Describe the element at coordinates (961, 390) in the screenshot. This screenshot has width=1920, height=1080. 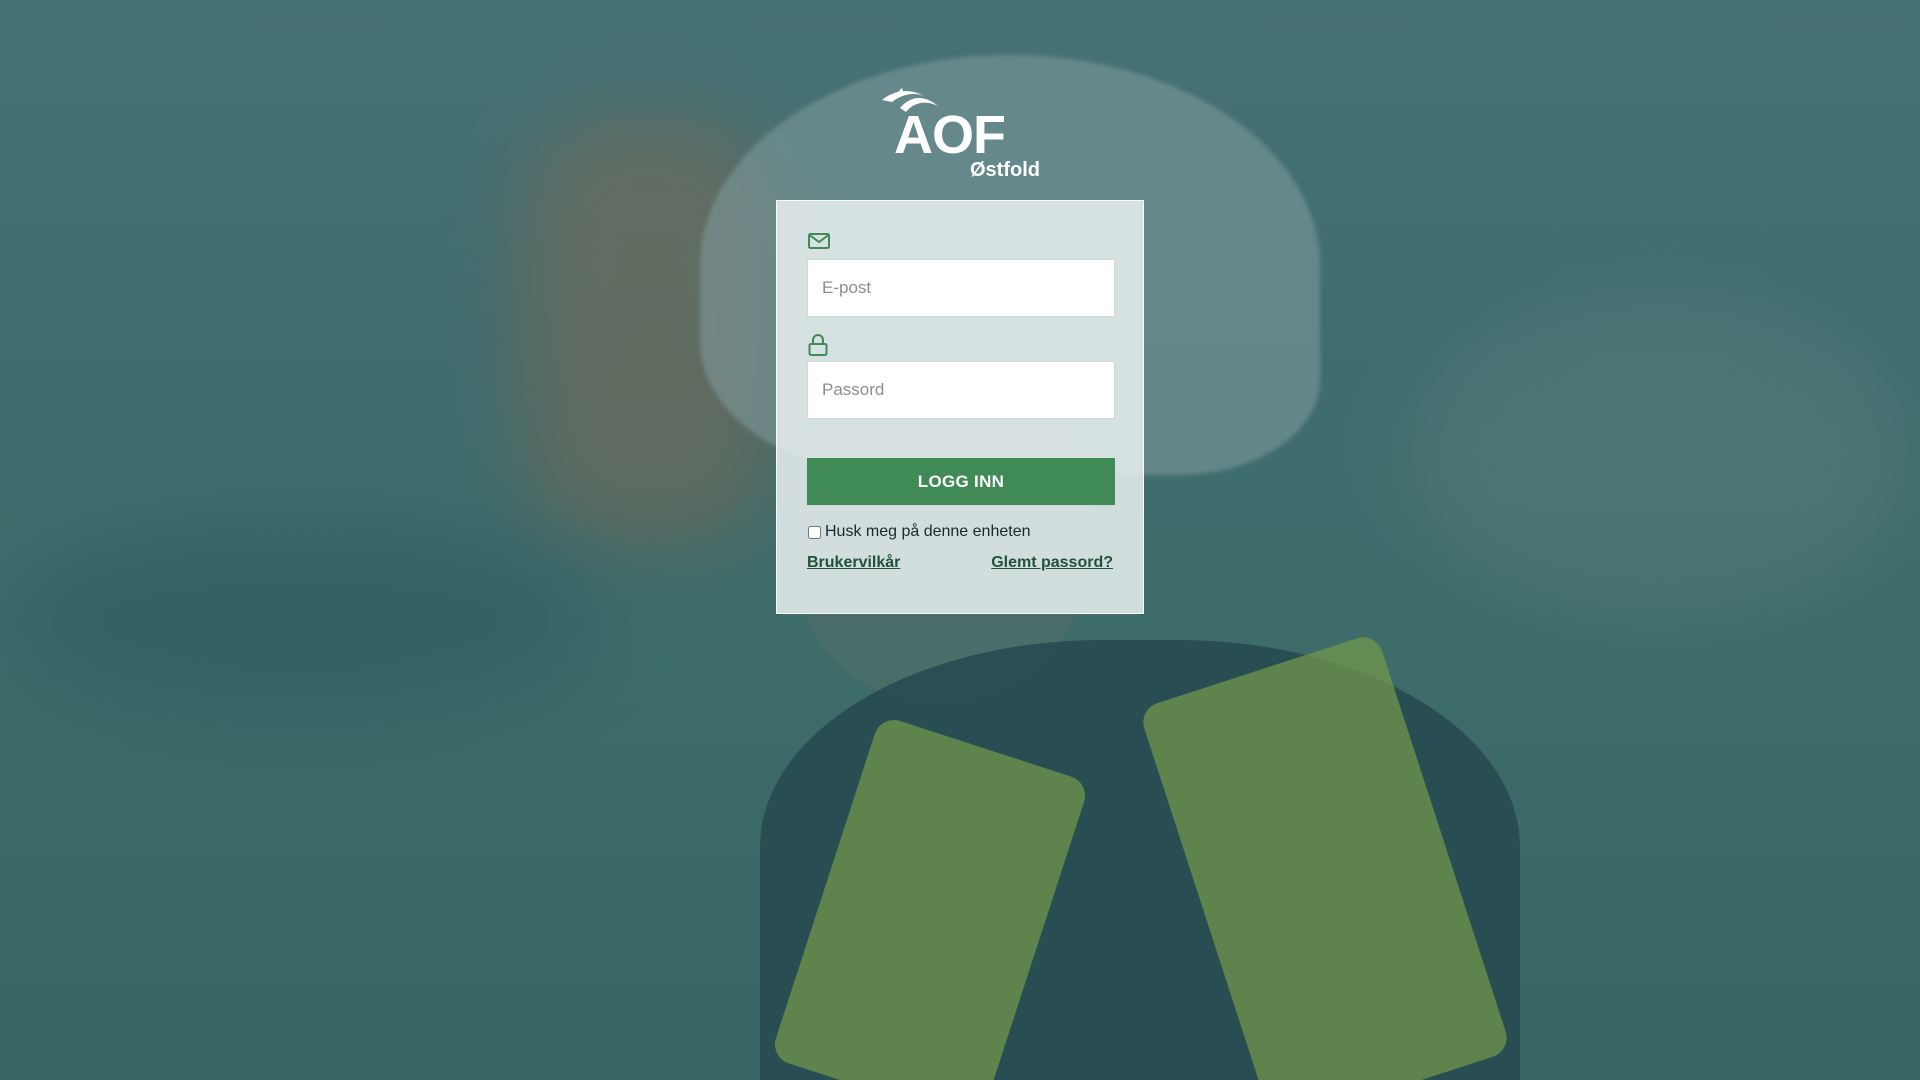
I see `password-input` at that location.